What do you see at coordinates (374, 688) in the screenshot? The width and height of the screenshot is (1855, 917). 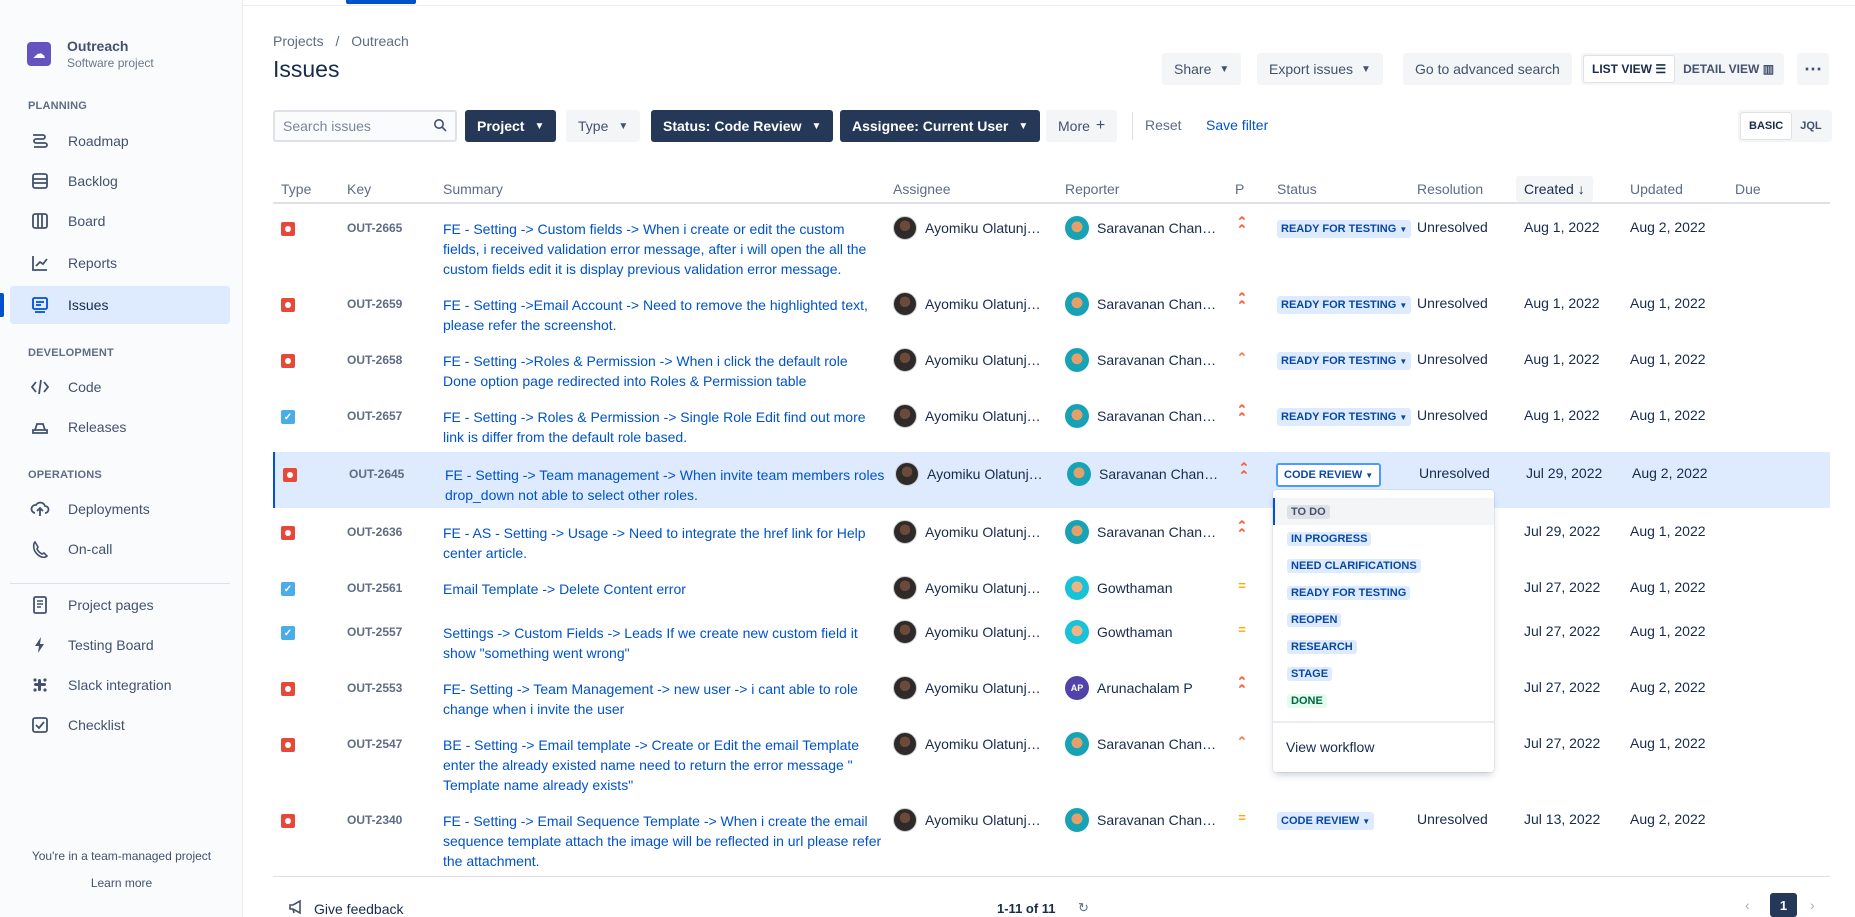 I see `issue-key: OUT-2553` at bounding box center [374, 688].